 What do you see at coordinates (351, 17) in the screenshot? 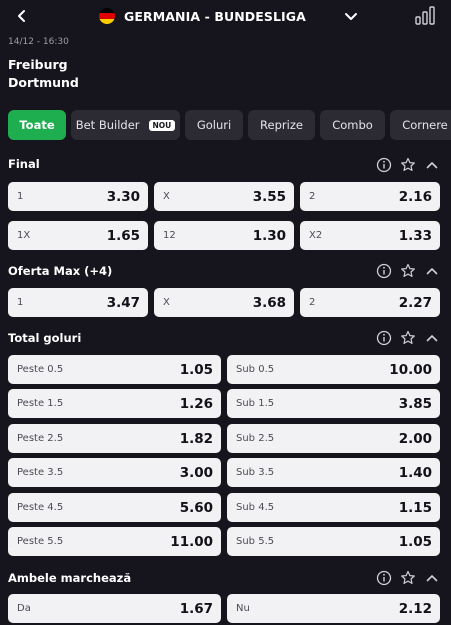
I see `chevron-down-icon` at bounding box center [351, 17].